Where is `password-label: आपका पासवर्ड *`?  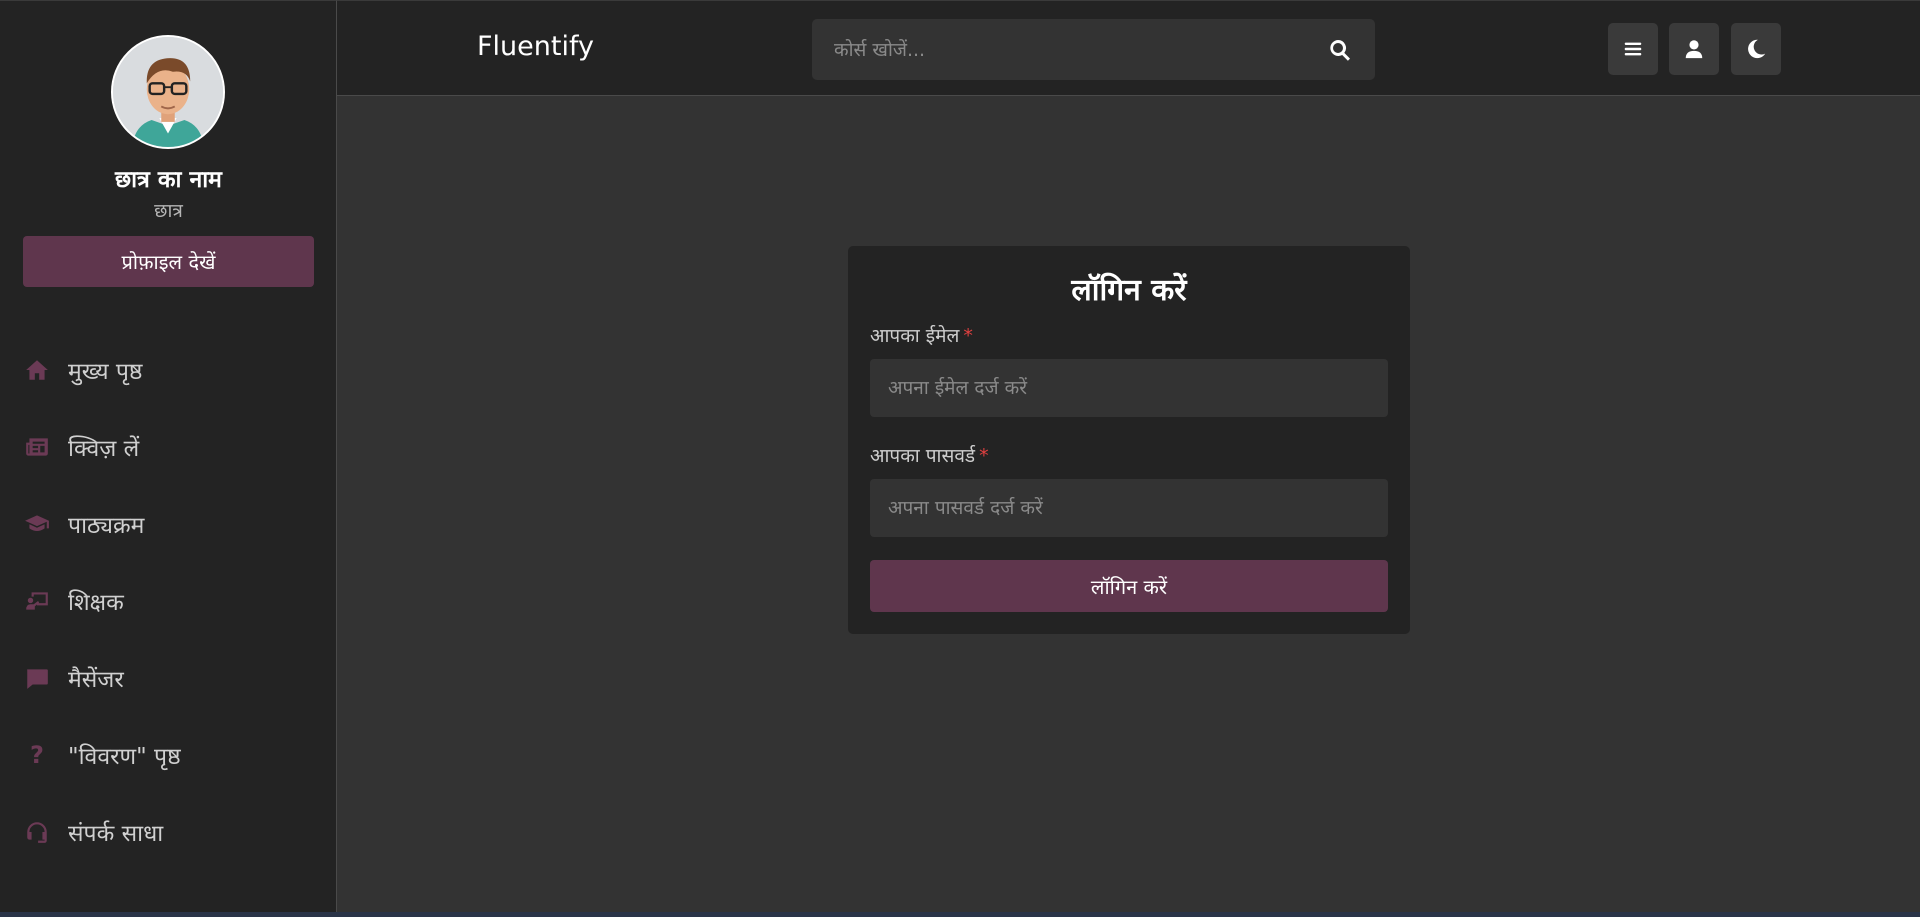 password-label: आपका पासवर्ड * is located at coordinates (929, 455).